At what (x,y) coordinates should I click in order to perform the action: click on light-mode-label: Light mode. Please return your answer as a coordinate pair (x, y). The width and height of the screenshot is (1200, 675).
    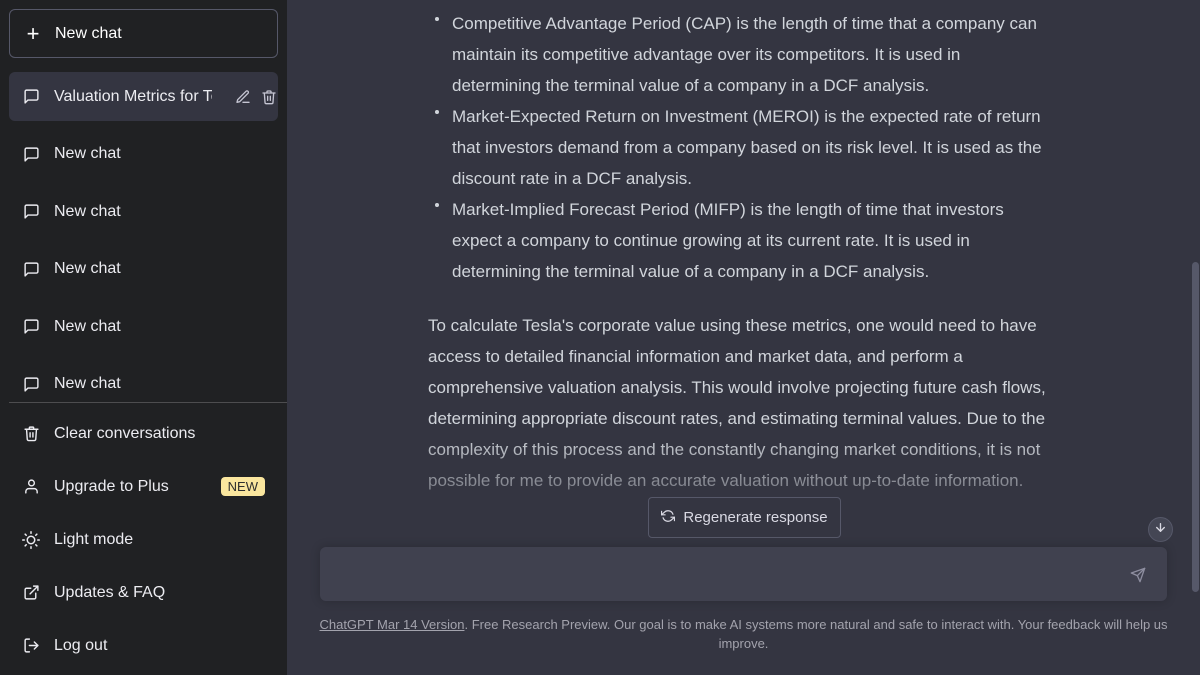
    Looking at the image, I should click on (94, 539).